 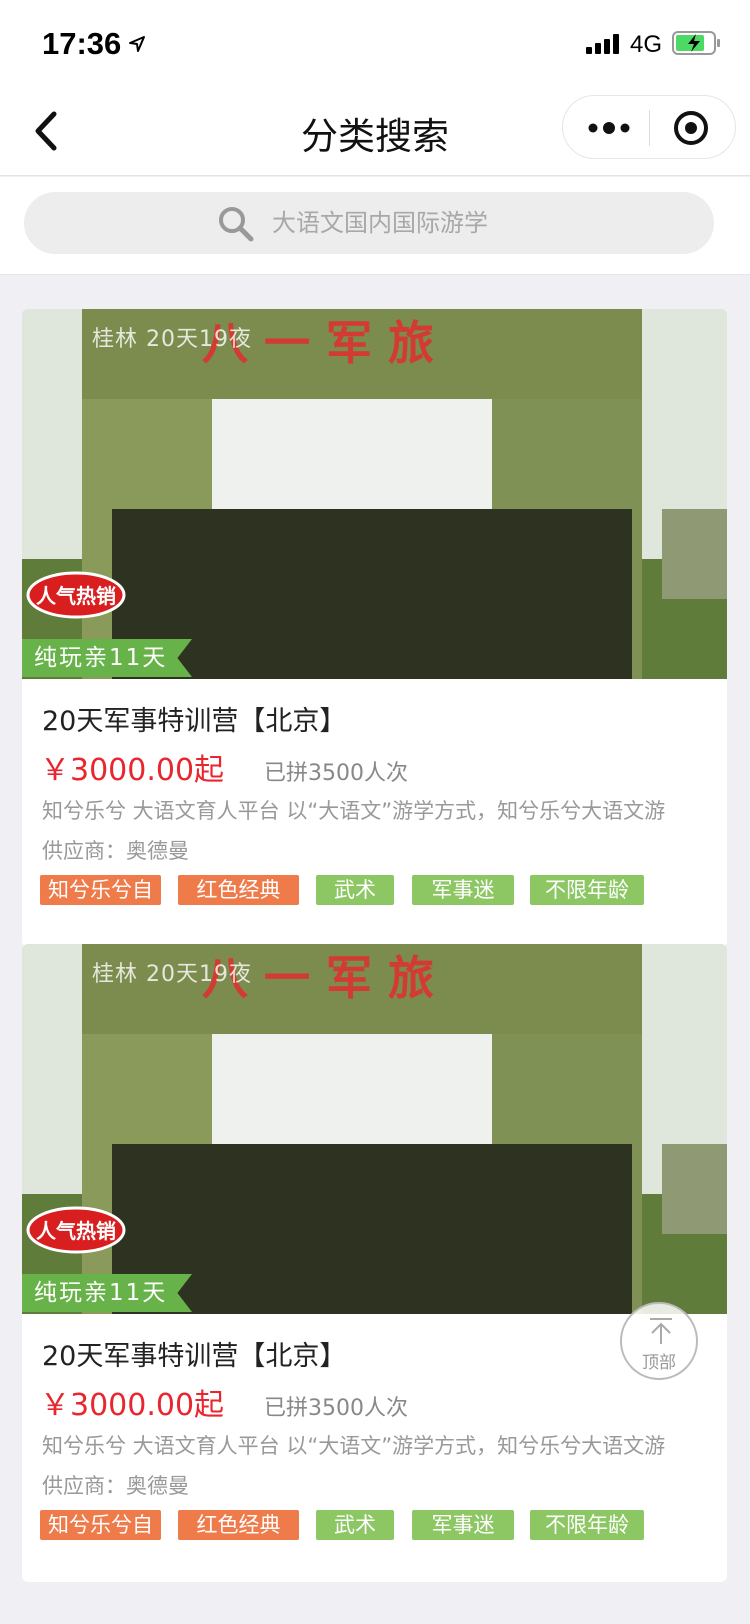 What do you see at coordinates (375, 44) in the screenshot?
I see `status-bar: 17:36 4G` at bounding box center [375, 44].